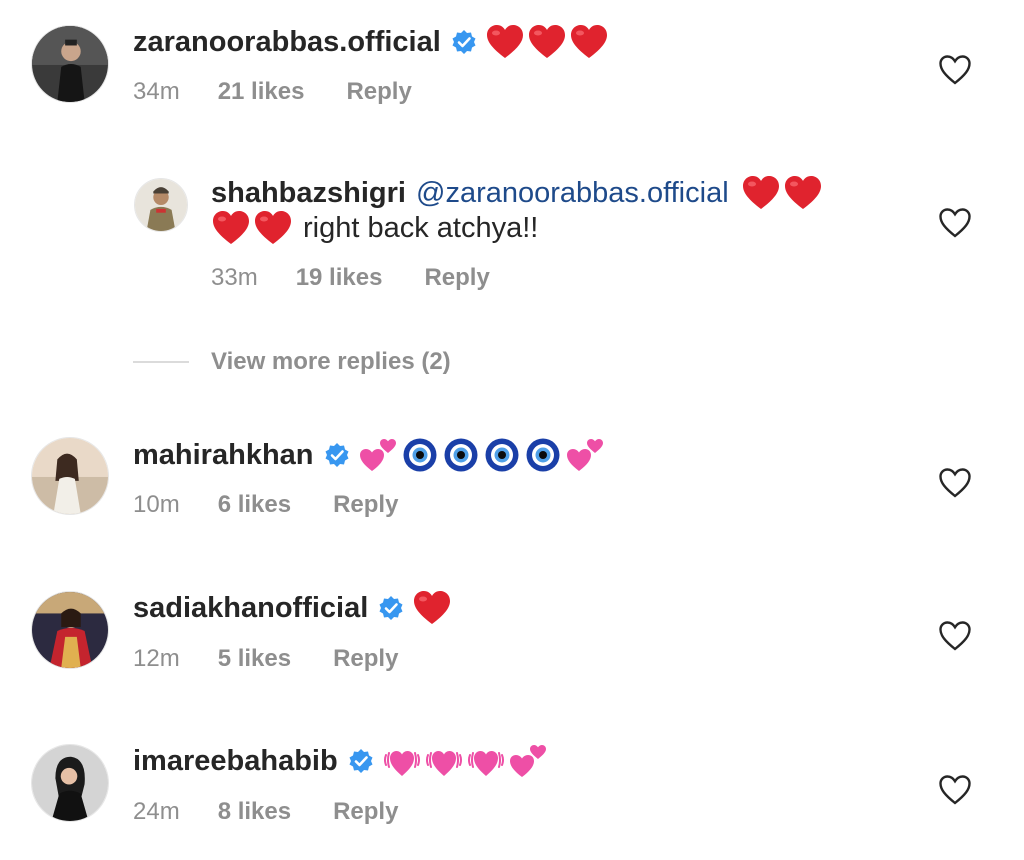 The image size is (1024, 860). I want to click on username: zaranoorabbas.official, so click(287, 42).